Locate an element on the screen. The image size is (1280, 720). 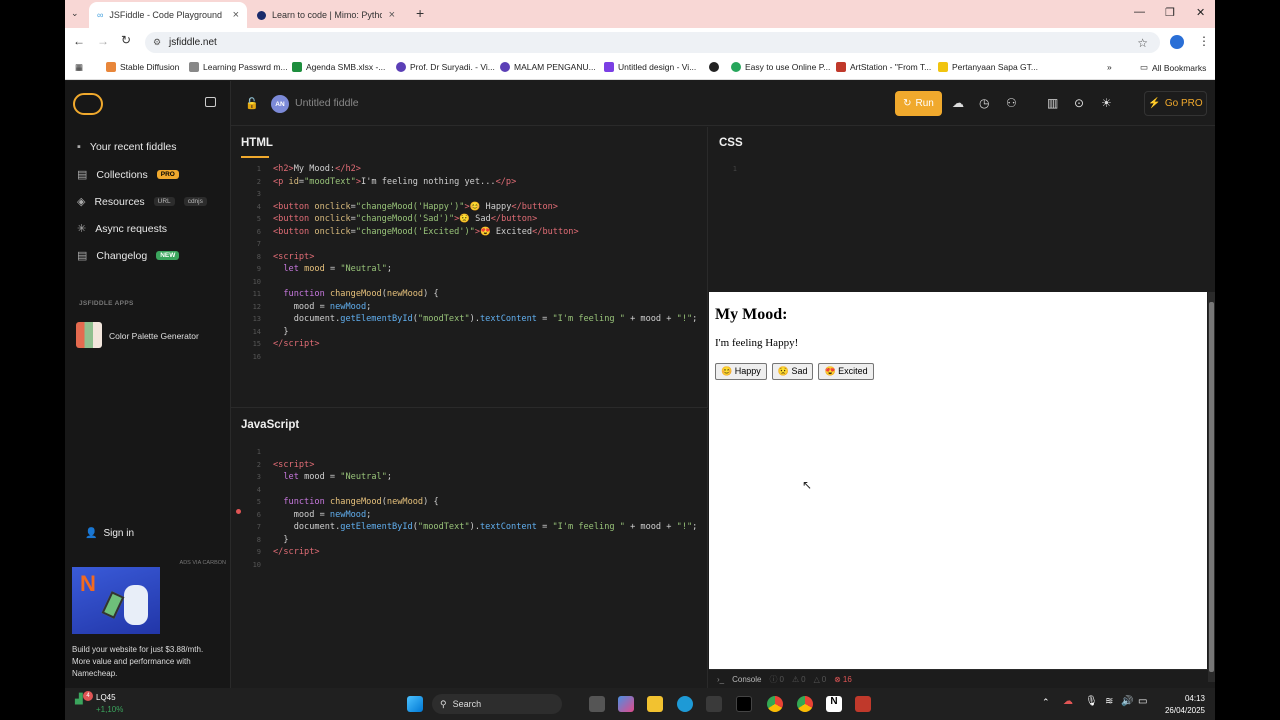
collection-icon: ▤ is located at coordinates (82, 175).